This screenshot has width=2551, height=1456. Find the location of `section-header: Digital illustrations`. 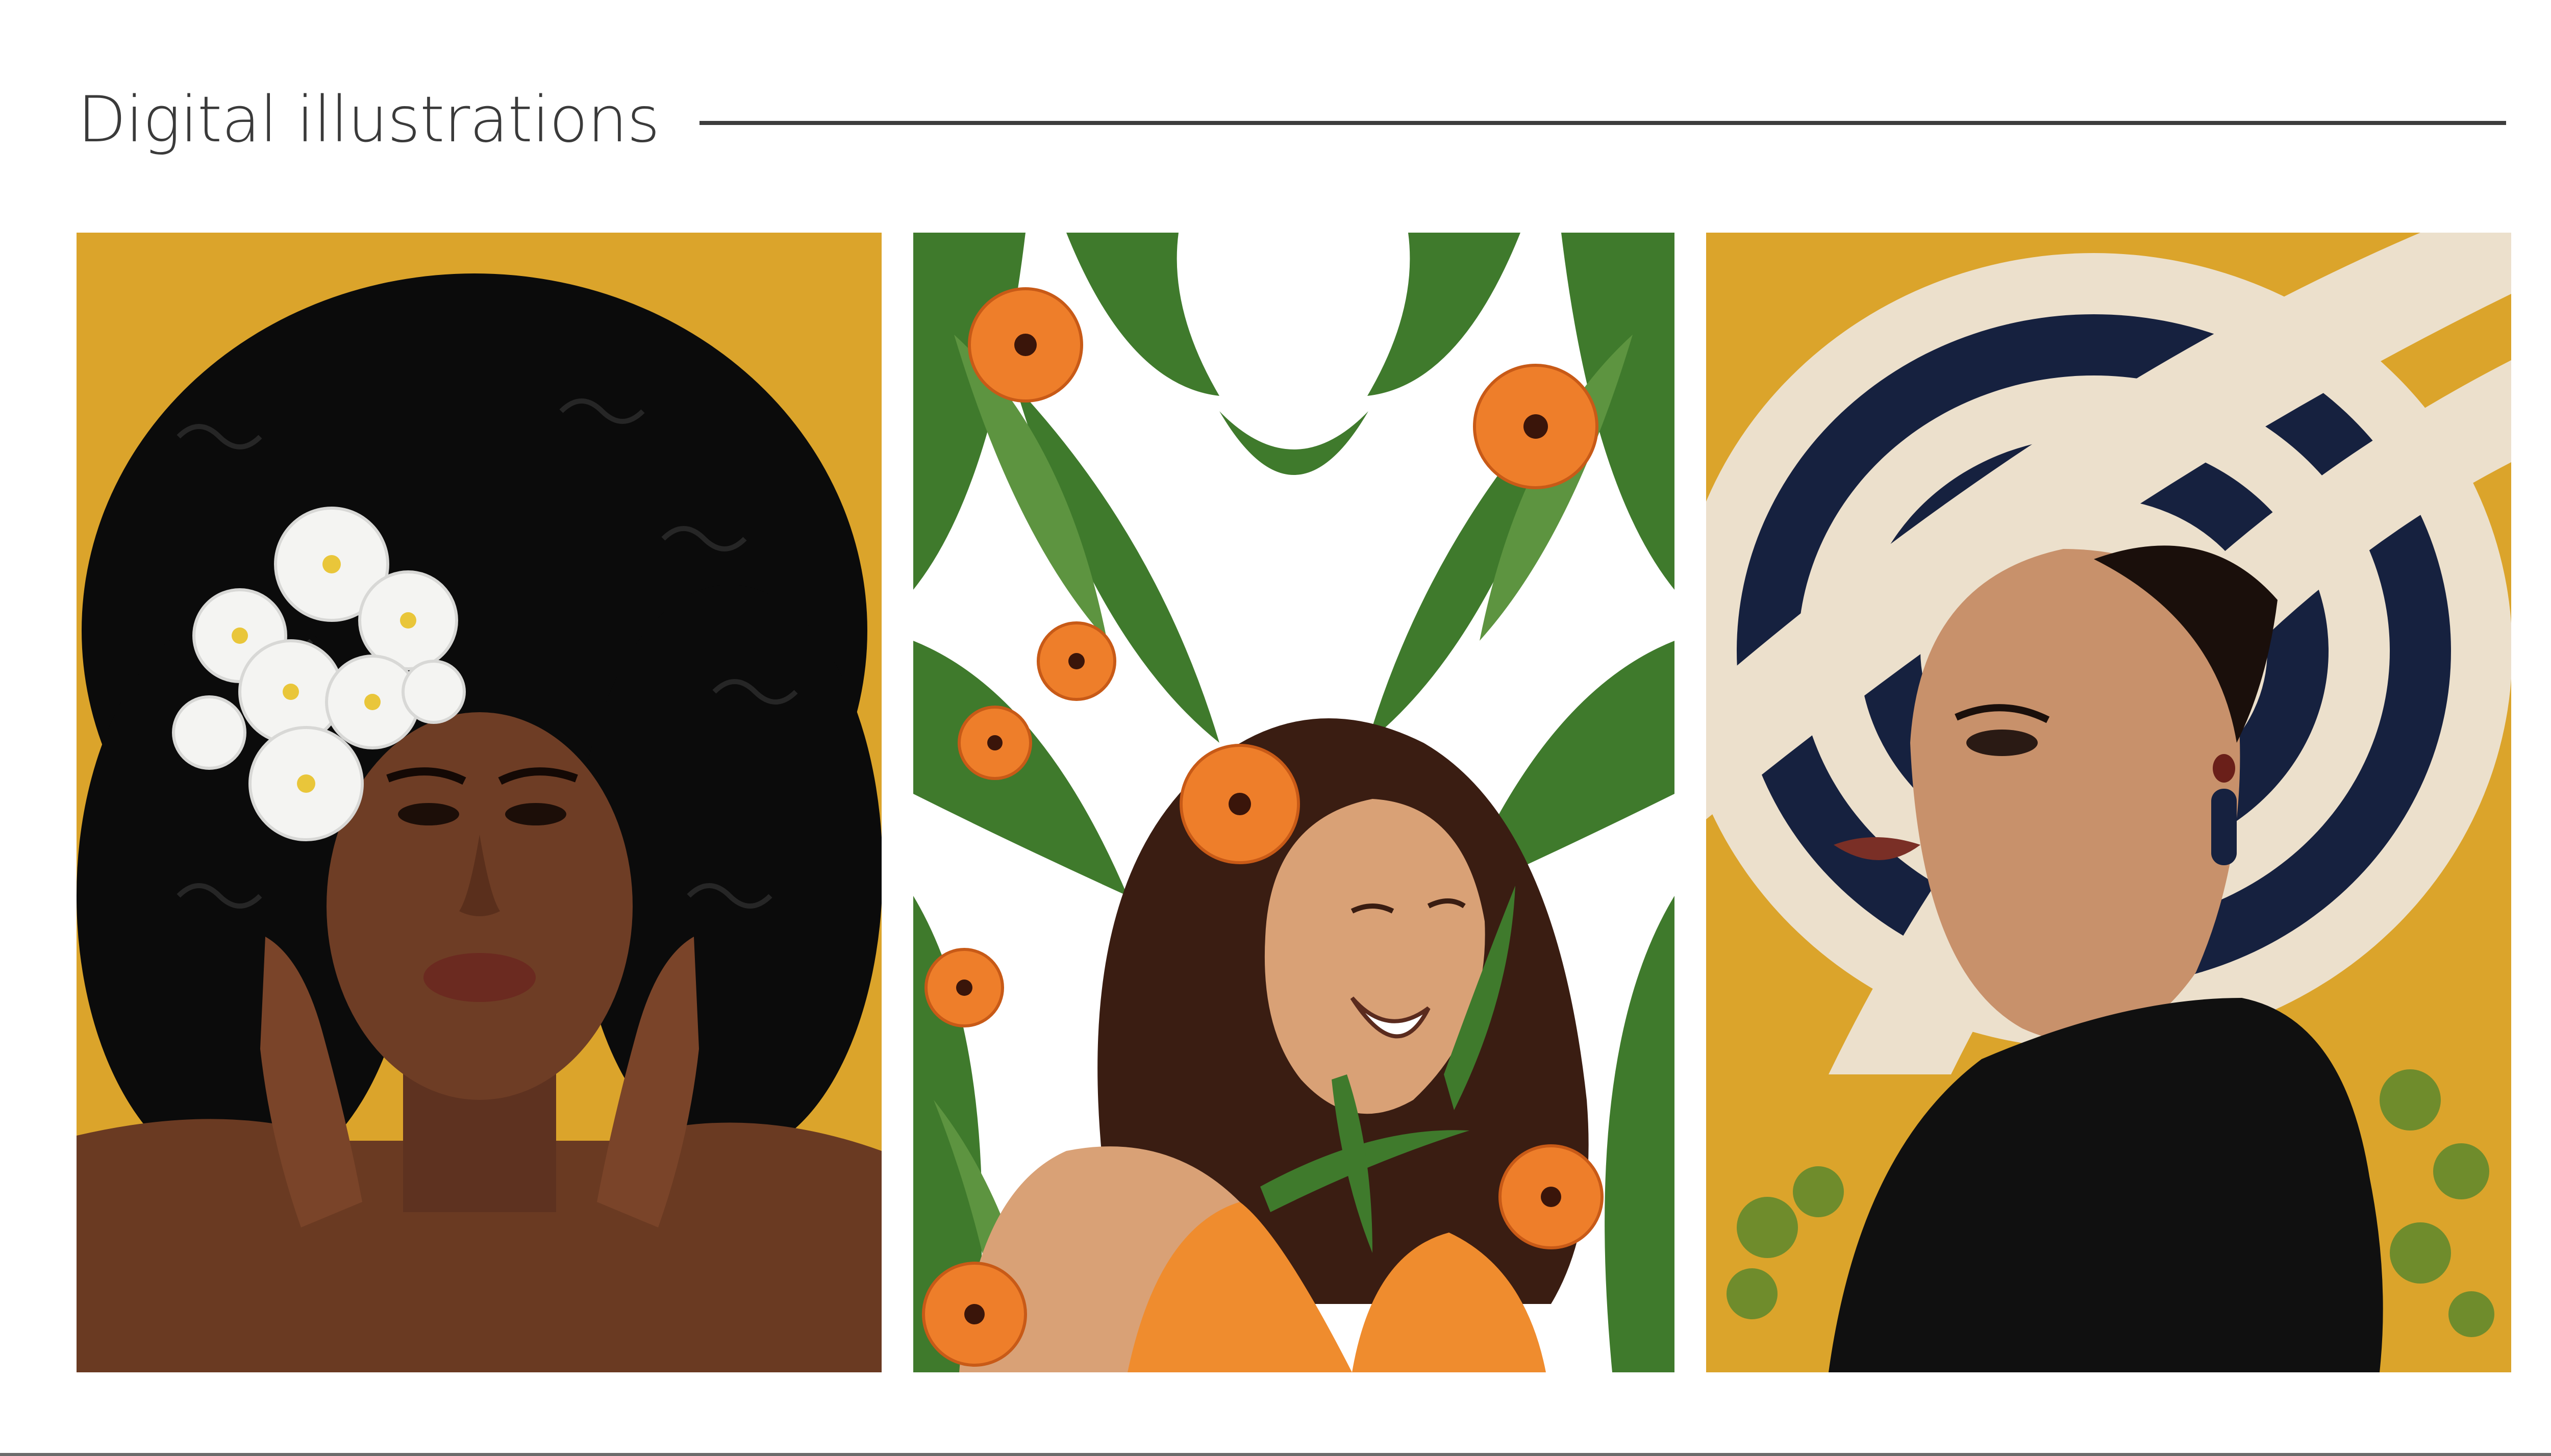

section-header: Digital illustrations is located at coordinates (1292, 120).